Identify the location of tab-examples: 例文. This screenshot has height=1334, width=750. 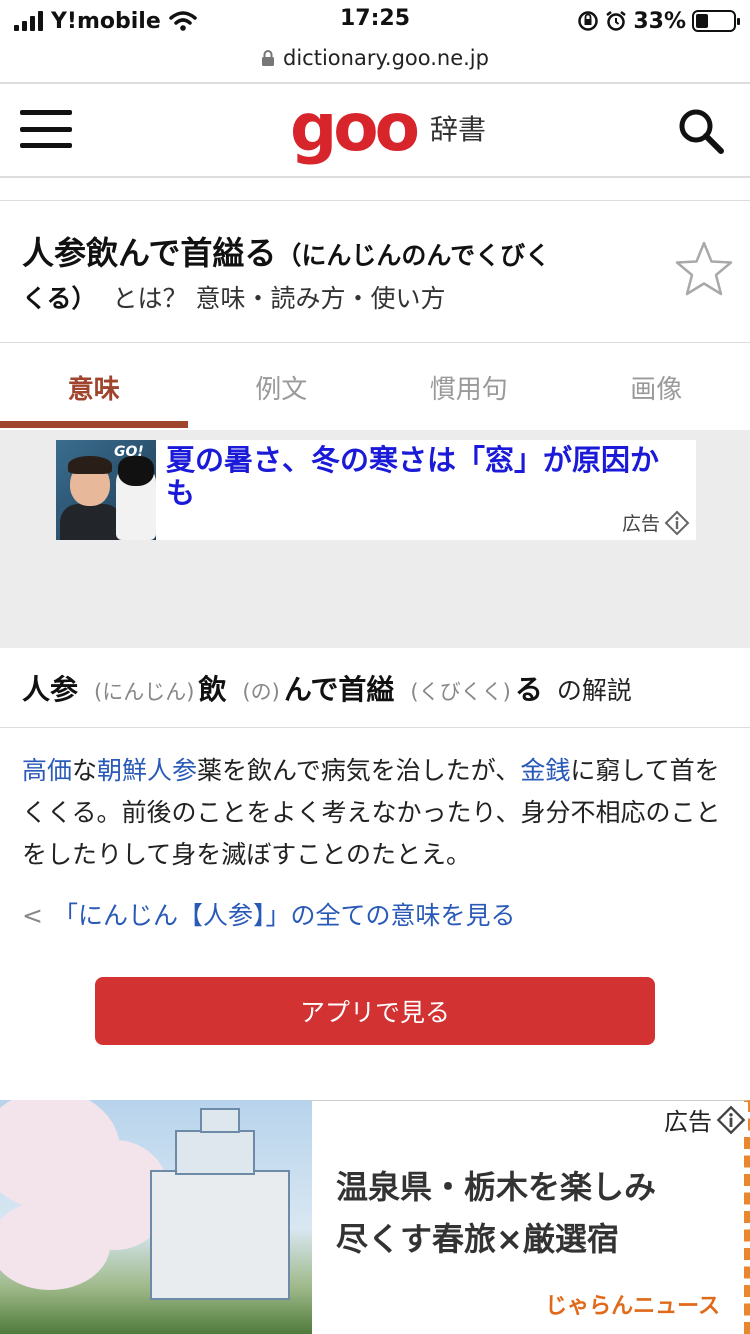
(282, 387).